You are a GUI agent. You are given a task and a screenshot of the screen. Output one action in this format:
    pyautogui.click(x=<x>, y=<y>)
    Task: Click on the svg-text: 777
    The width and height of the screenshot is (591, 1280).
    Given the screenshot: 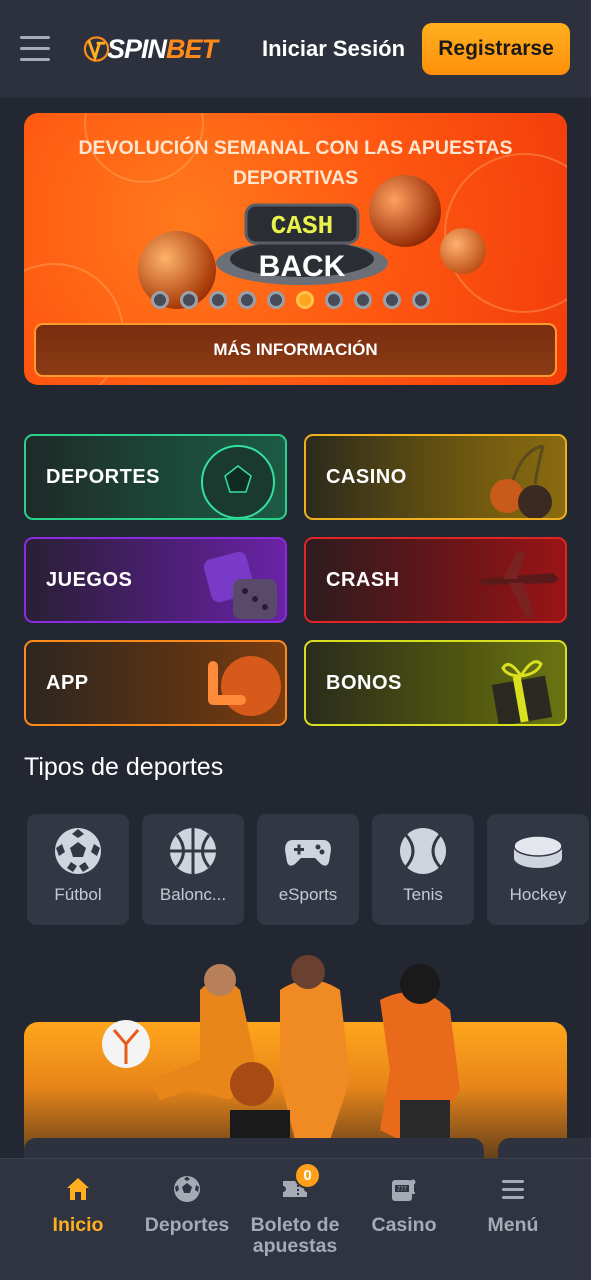 What is the action you would take?
    pyautogui.click(x=402, y=1190)
    